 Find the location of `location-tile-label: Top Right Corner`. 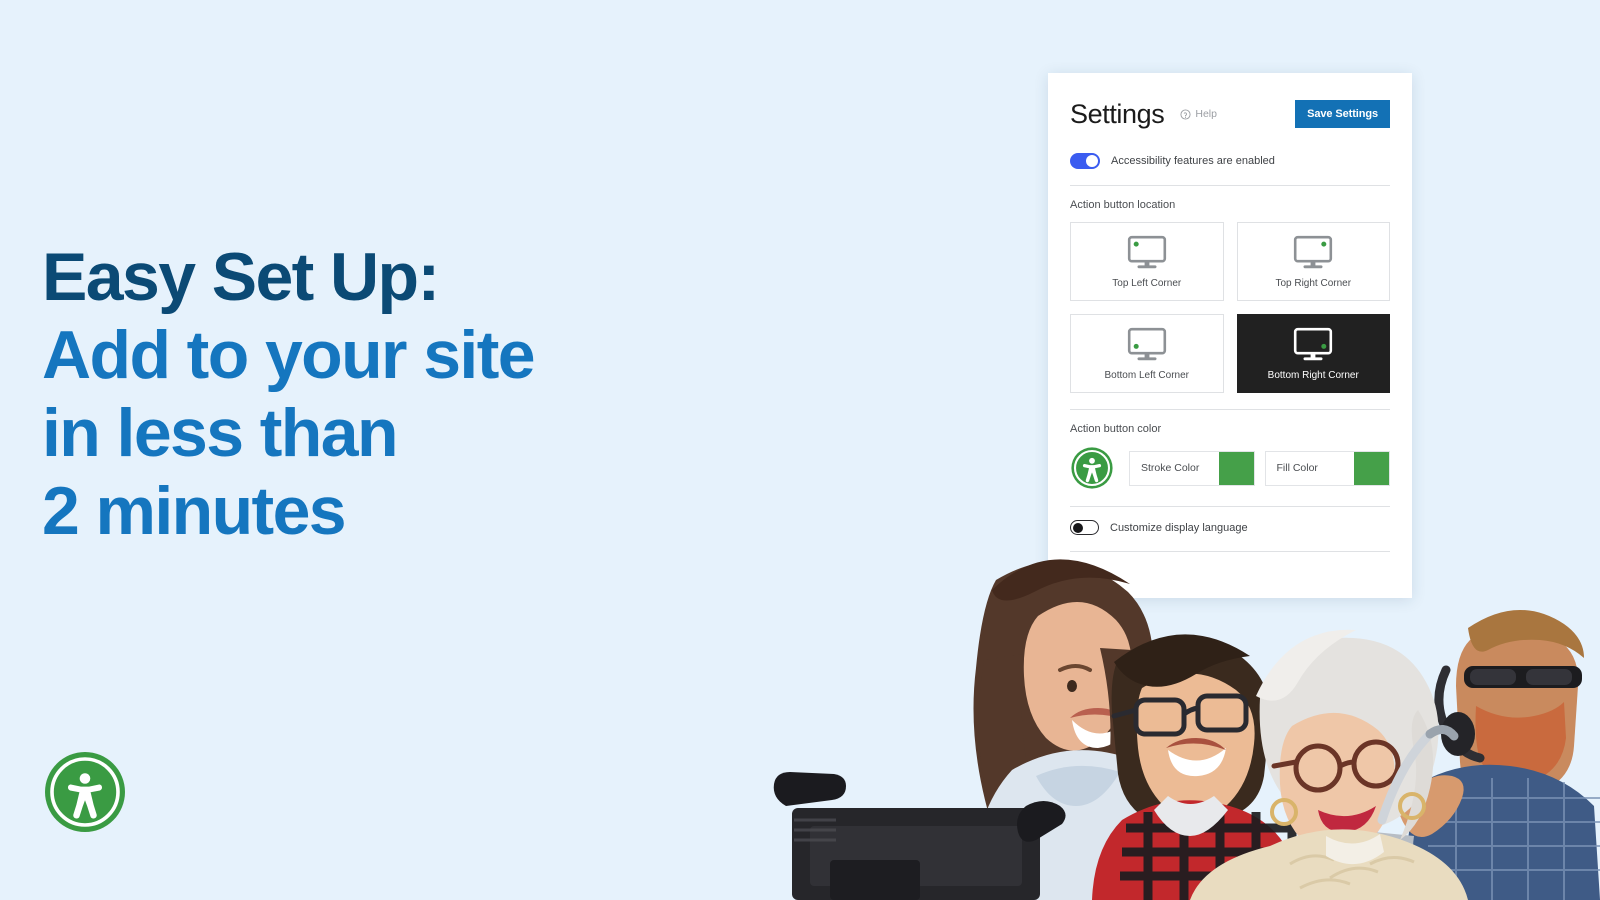

location-tile-label: Top Right Corner is located at coordinates (1313, 283).